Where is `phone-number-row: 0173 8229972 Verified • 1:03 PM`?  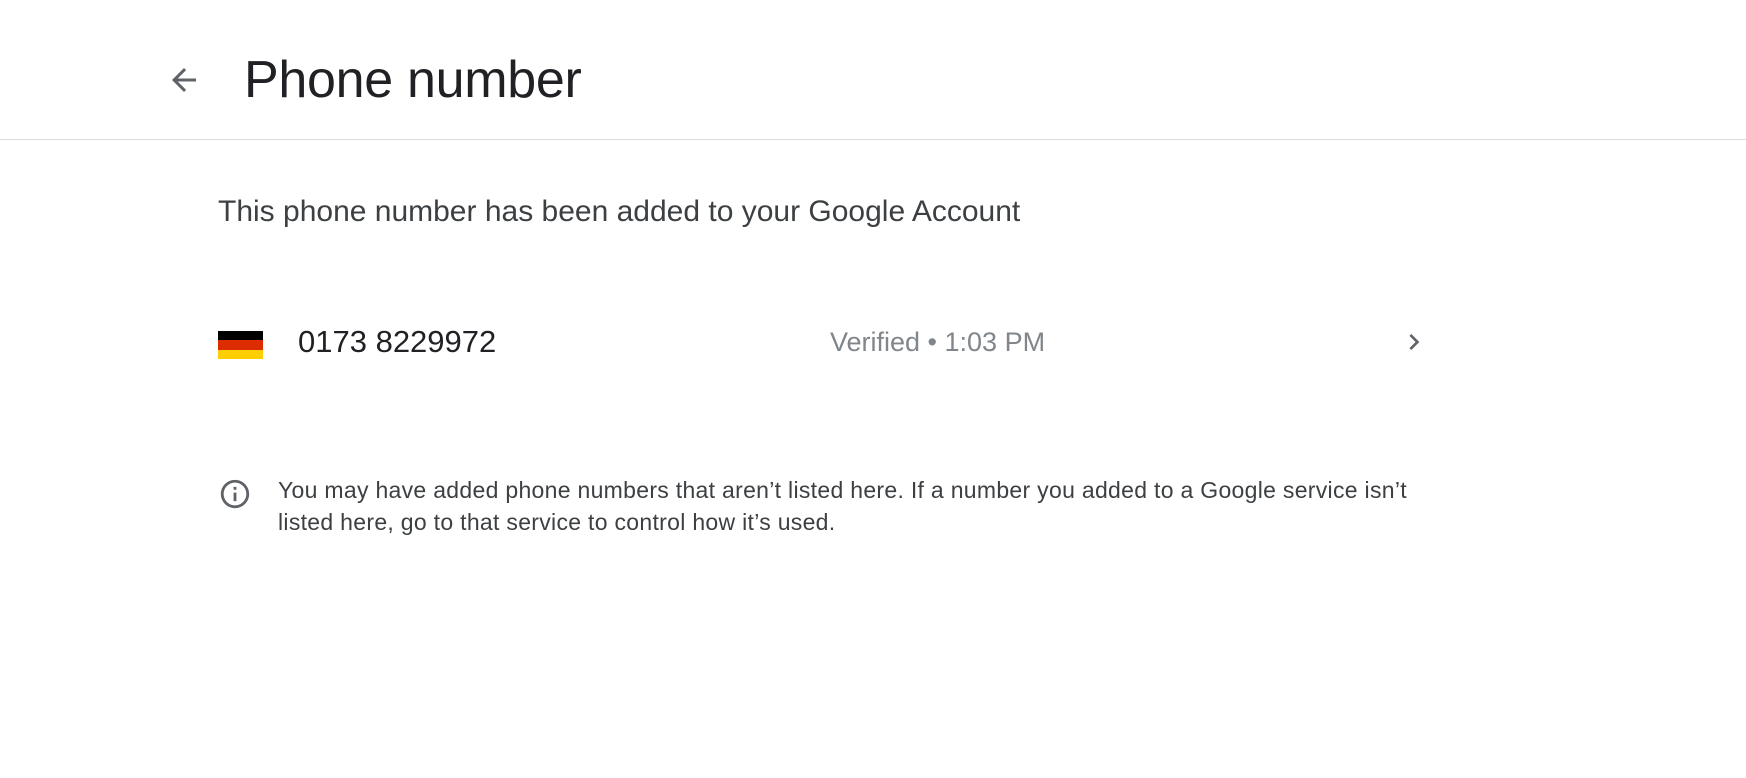 phone-number-row: 0173 8229972 Verified • 1:03 PM is located at coordinates (824, 342).